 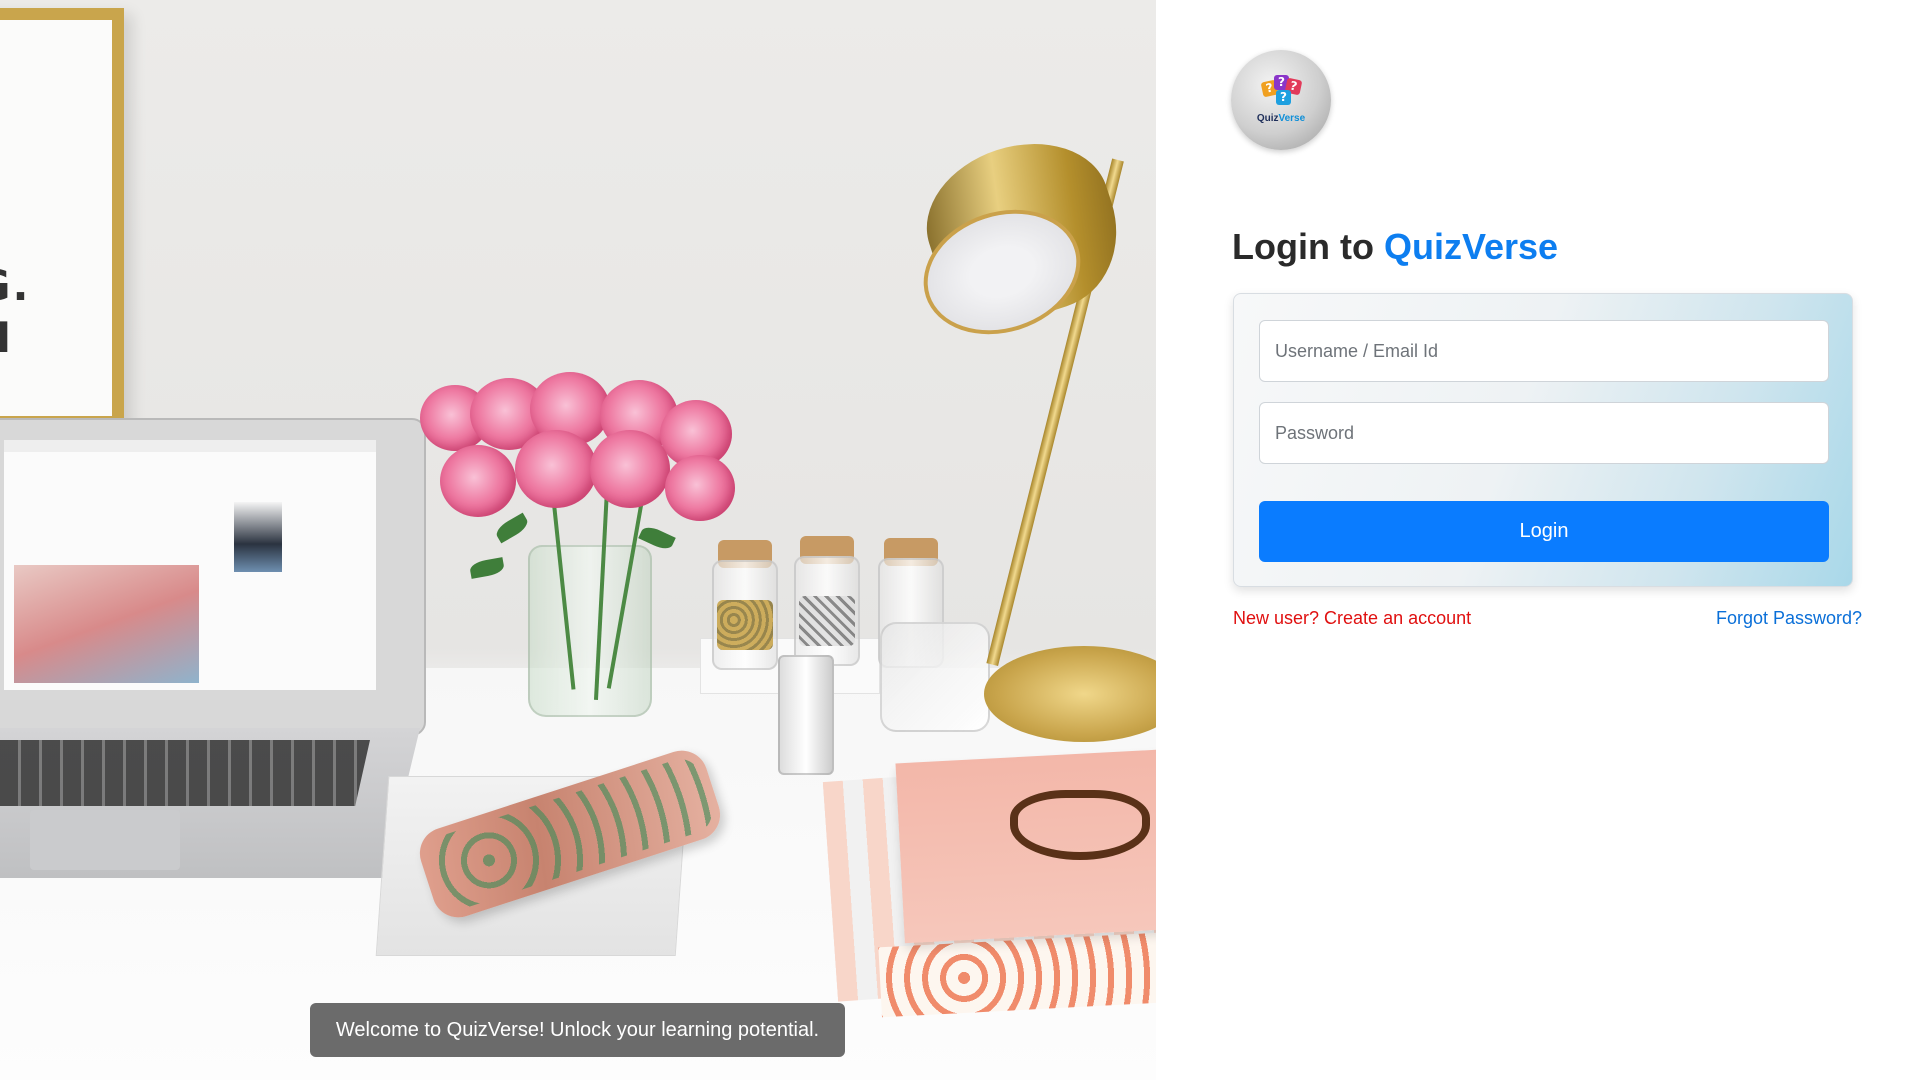 What do you see at coordinates (827, 621) in the screenshot?
I see `paper-clips` at bounding box center [827, 621].